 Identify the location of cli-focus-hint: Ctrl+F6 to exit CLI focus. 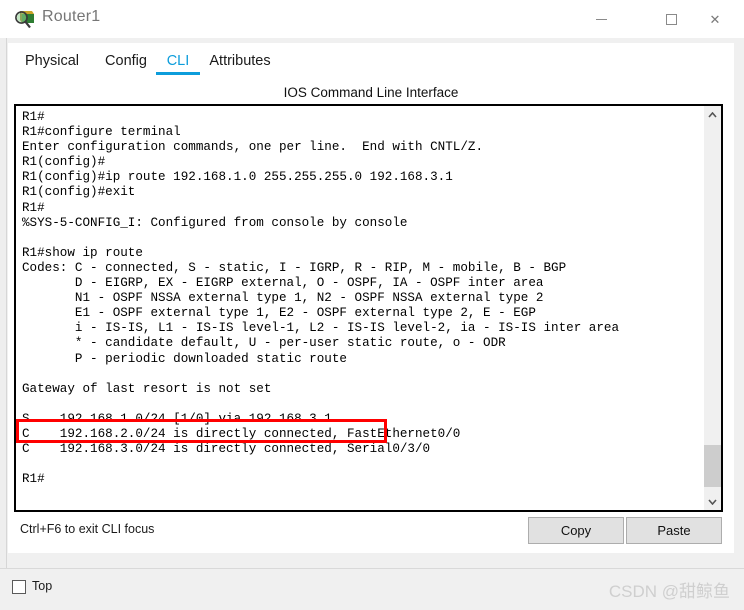
(87, 529).